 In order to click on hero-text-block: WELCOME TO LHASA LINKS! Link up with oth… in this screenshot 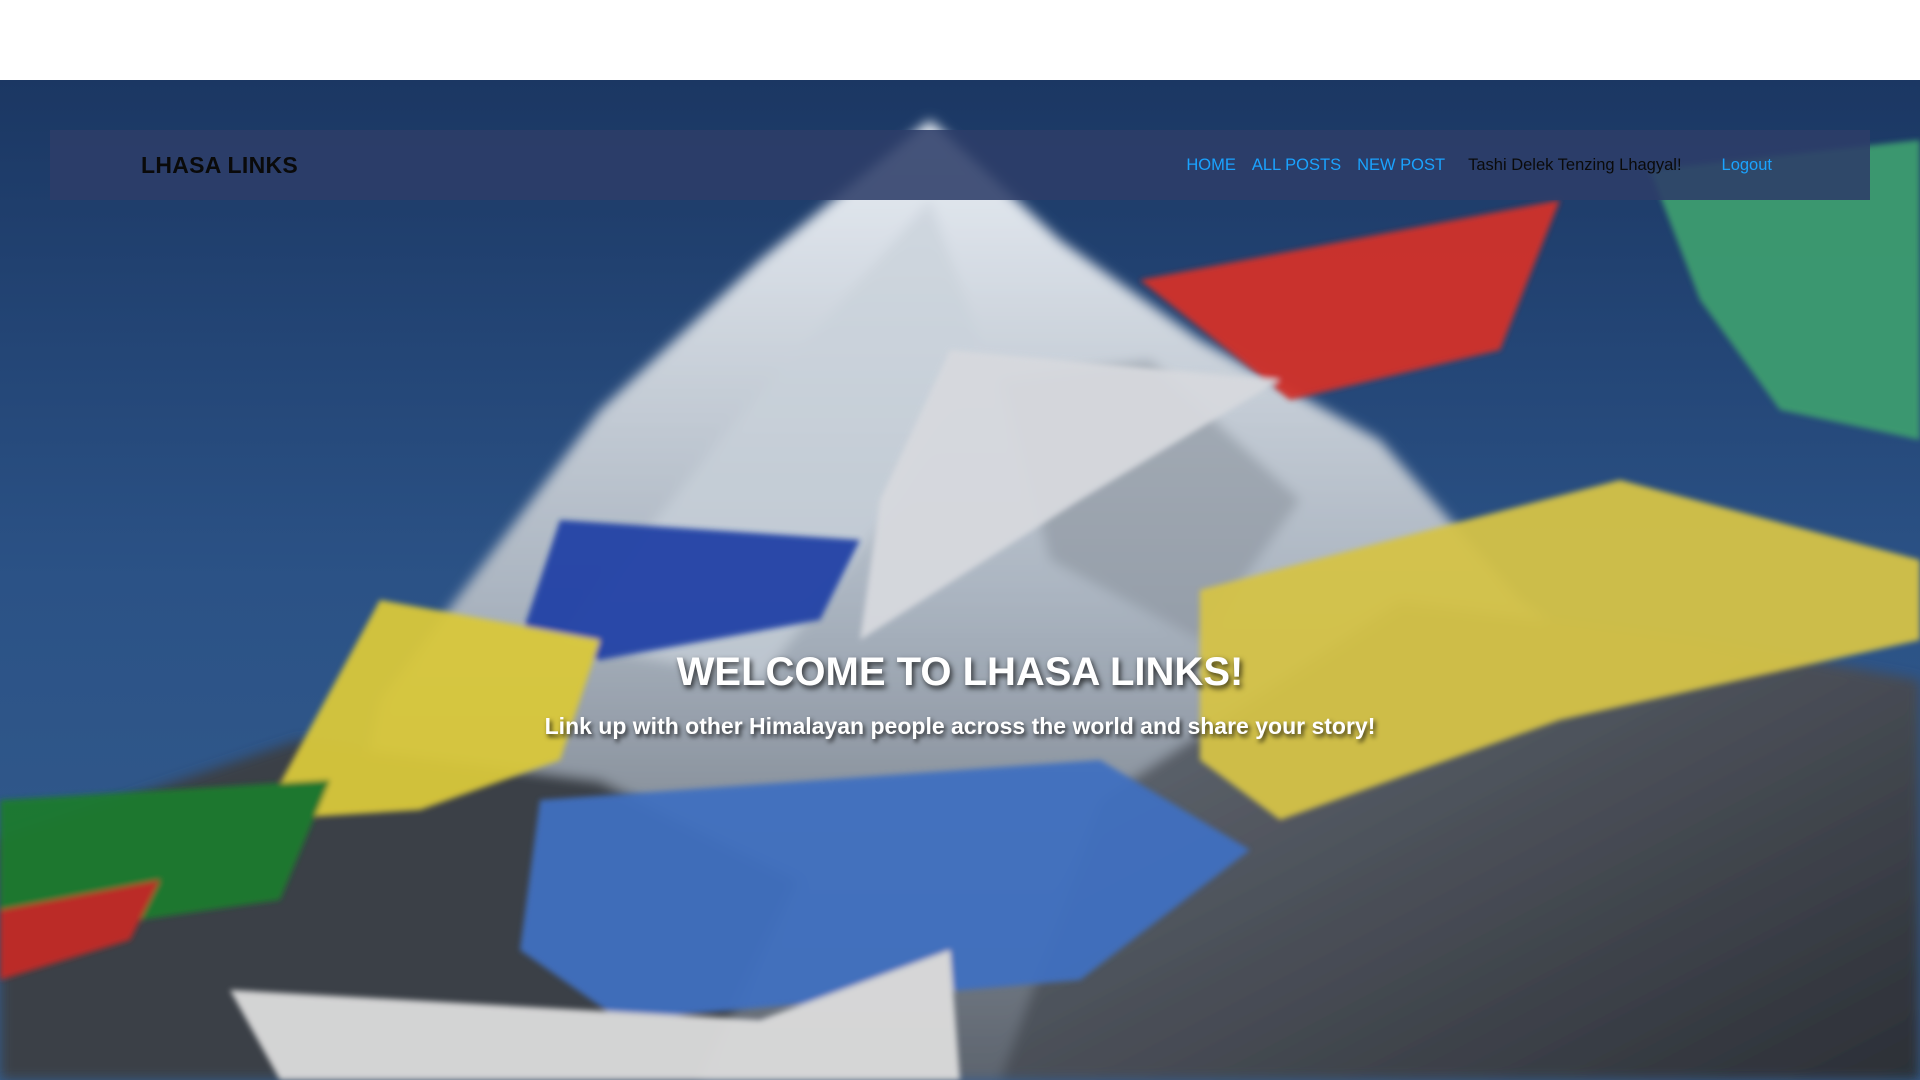, I will do `click(960, 695)`.